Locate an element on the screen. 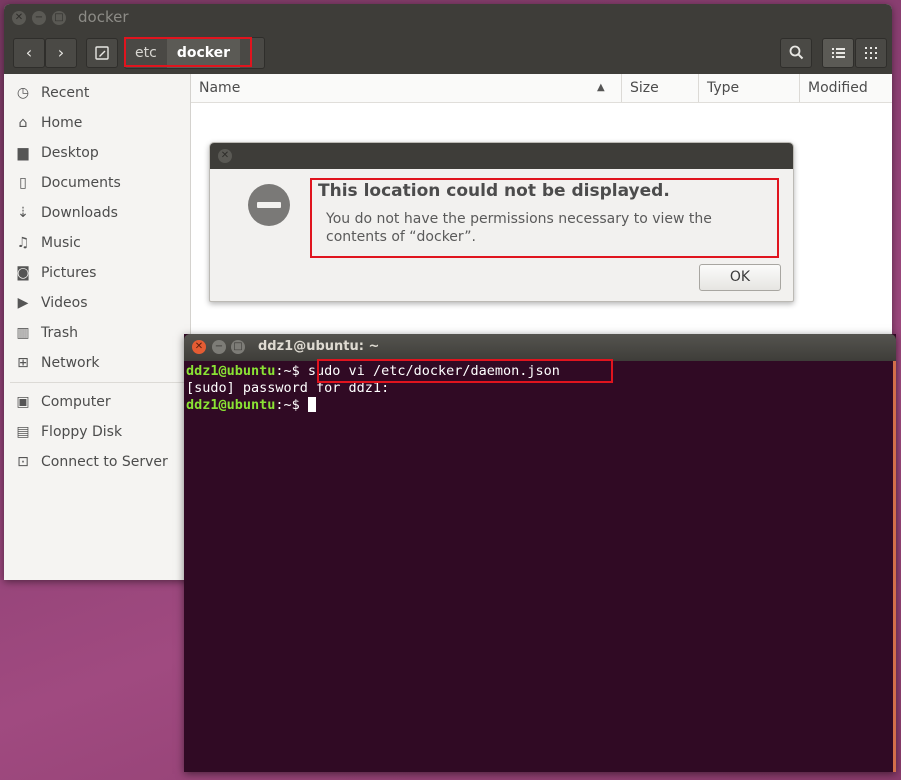  column-type-label: Type is located at coordinates (723, 88).